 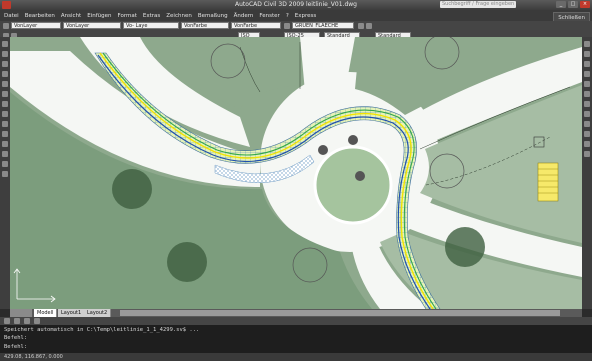 What do you see at coordinates (11, 16) in the screenshot?
I see `menu-datei: Datei` at bounding box center [11, 16].